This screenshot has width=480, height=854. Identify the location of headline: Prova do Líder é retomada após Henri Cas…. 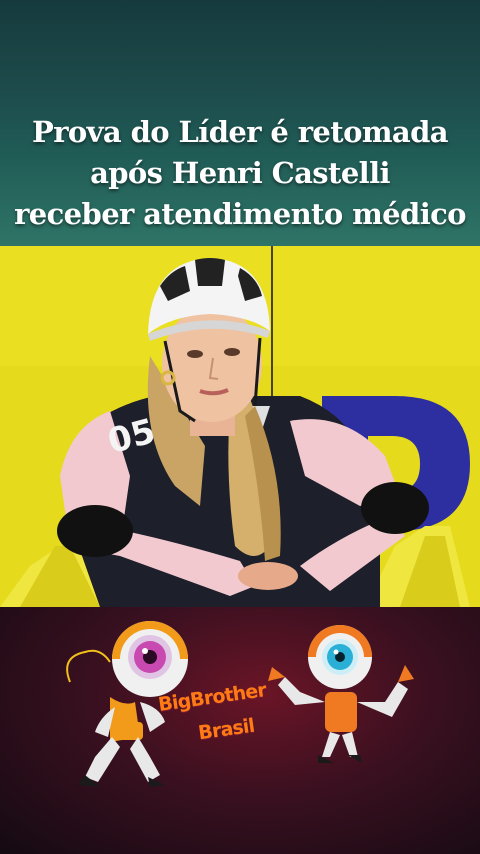
(240, 173).